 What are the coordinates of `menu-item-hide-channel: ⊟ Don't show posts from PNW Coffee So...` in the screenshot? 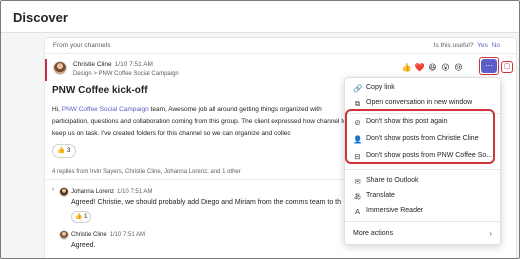 It's located at (422, 156).